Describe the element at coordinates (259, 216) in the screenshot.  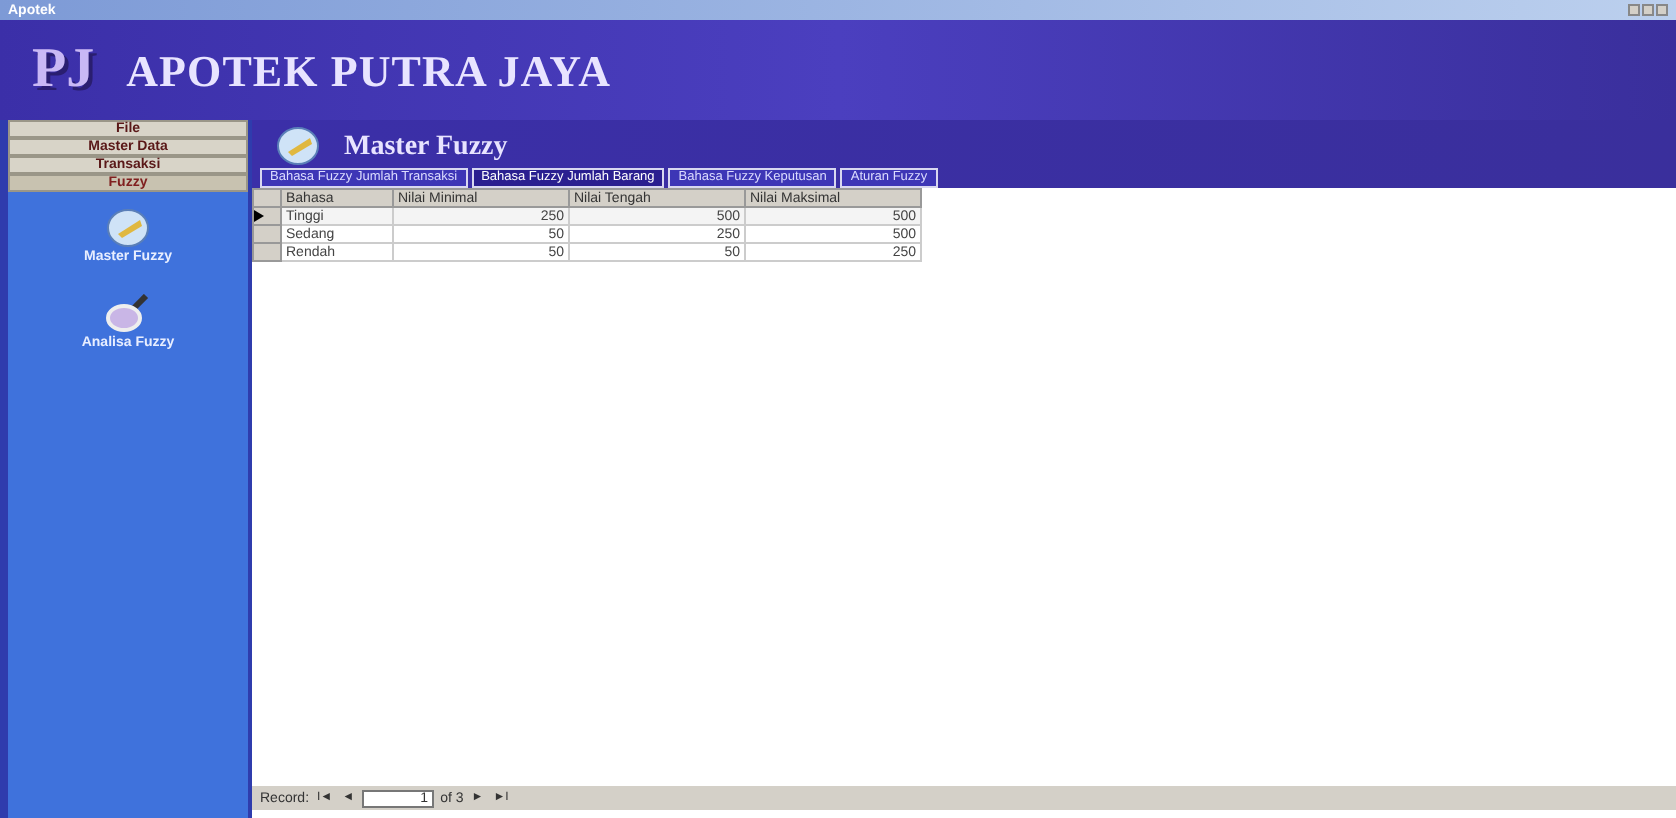
I see `row-pointer-icon` at that location.